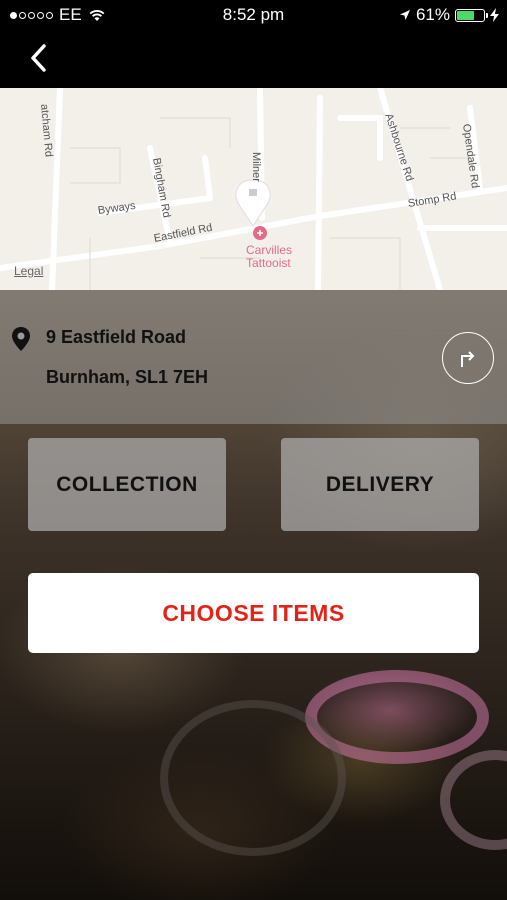 This screenshot has height=900, width=507. I want to click on poi-label: Carvilles Tattooist, so click(269, 257).